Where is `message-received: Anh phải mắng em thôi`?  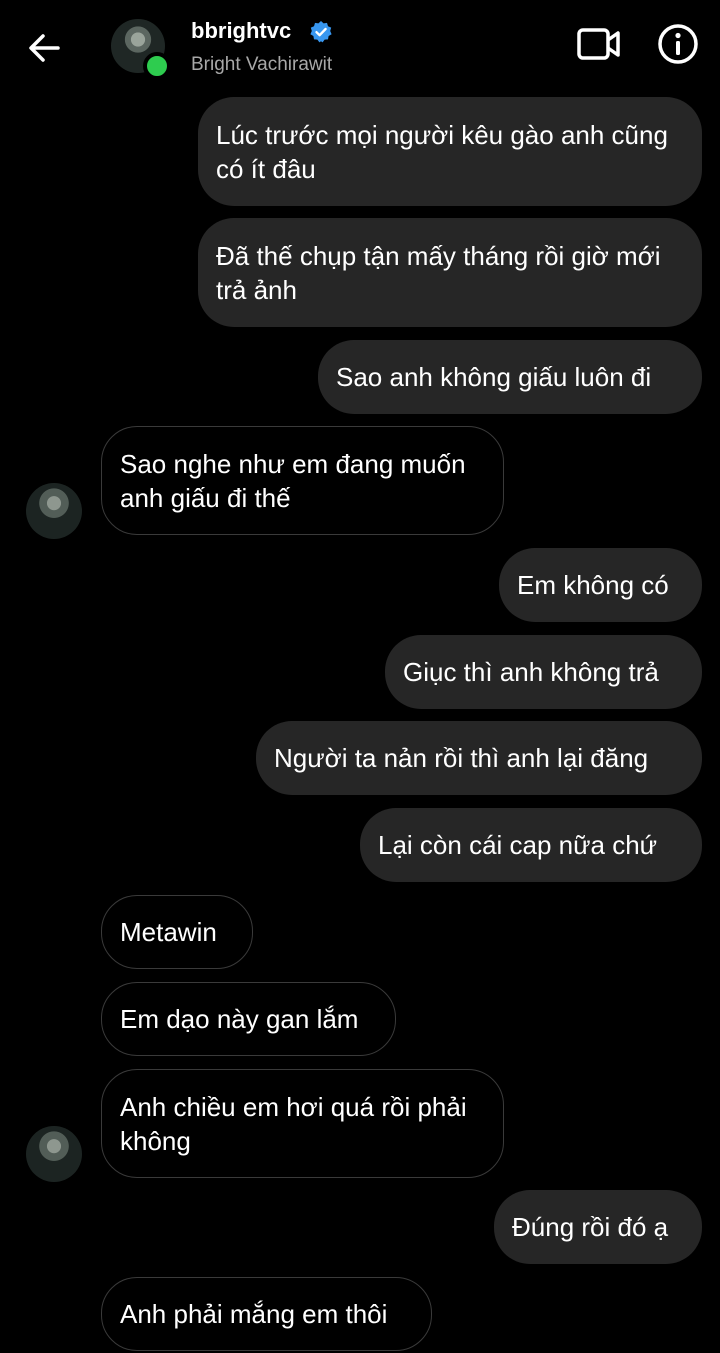
message-received: Anh phải mắng em thôi is located at coordinates (266, 1314).